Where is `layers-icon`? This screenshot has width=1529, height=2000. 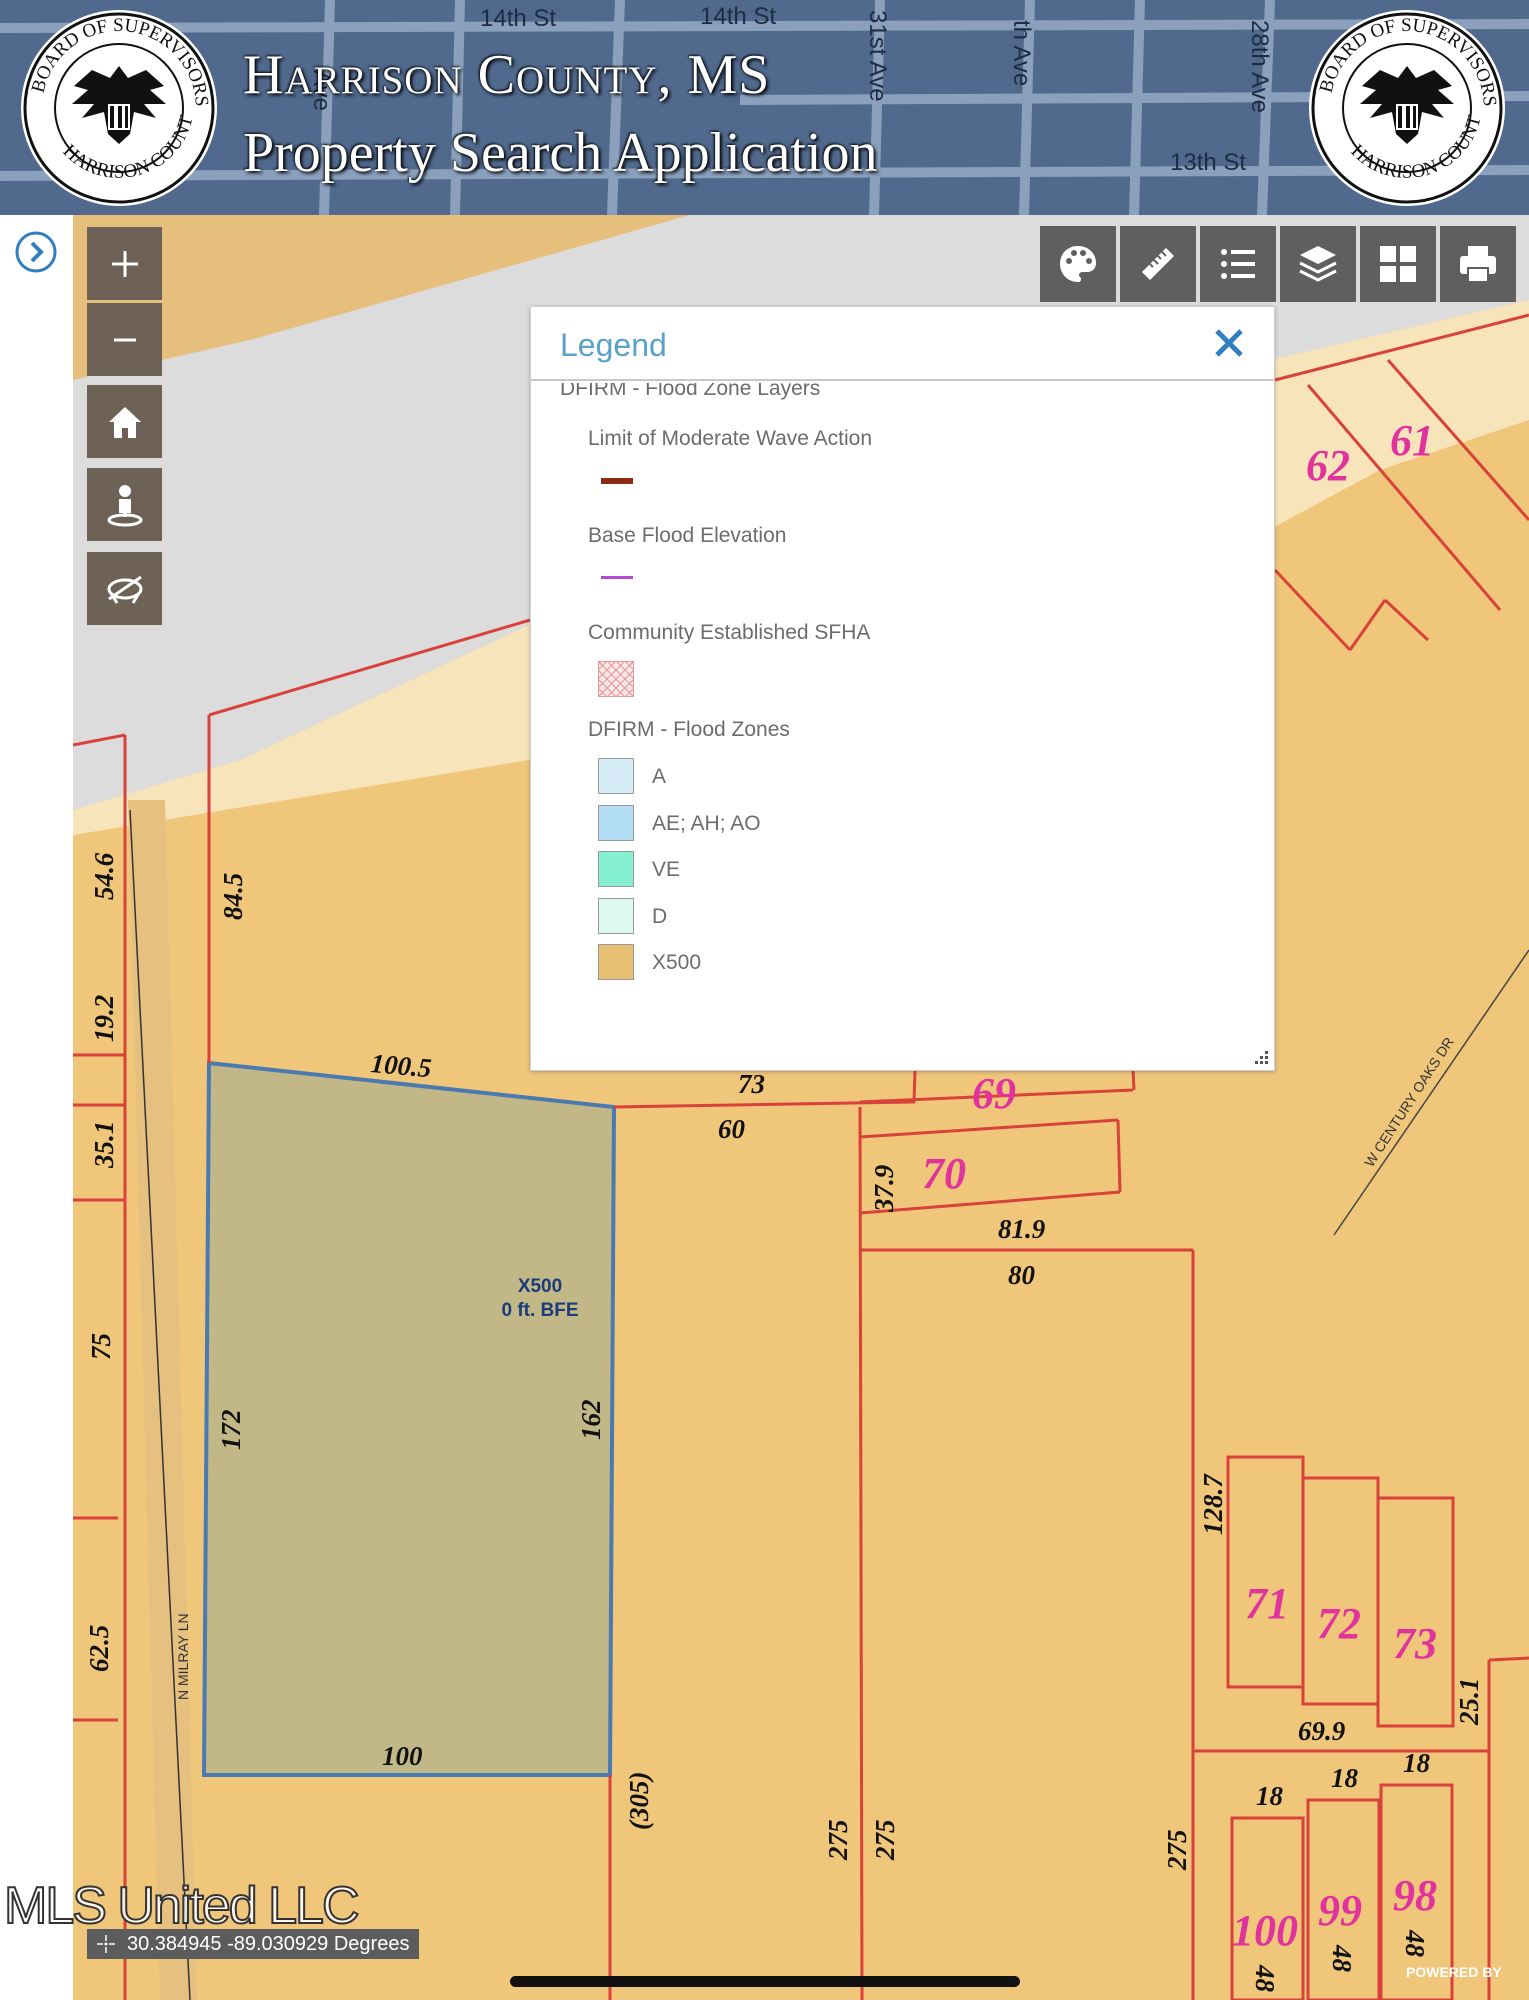 layers-icon is located at coordinates (1318, 264).